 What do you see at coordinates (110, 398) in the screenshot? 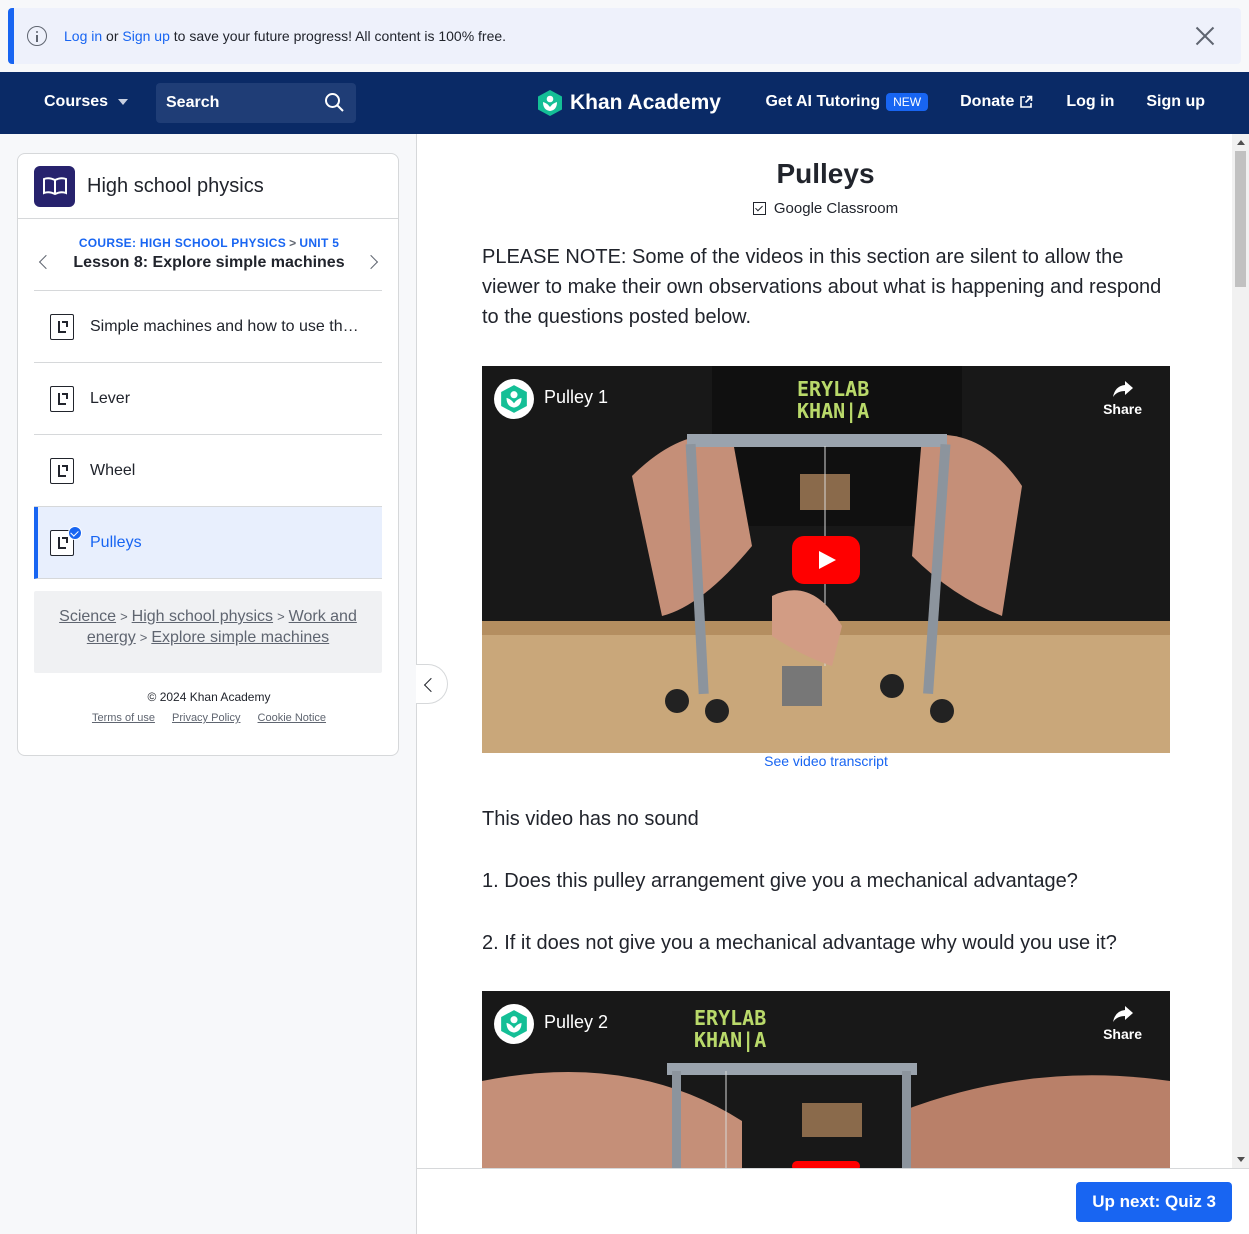
I see `sidebar-item-label: Lever` at bounding box center [110, 398].